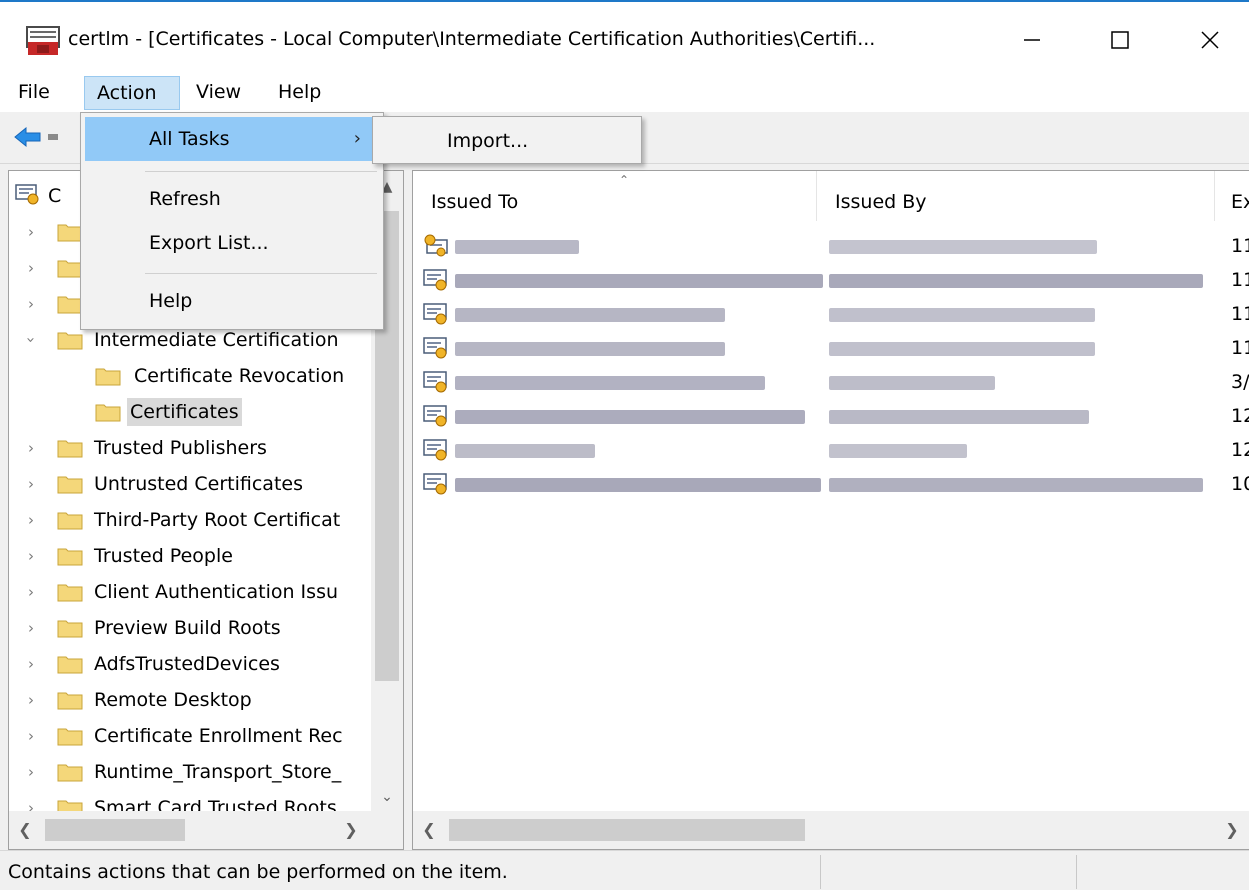 The height and width of the screenshot is (890, 1249). Describe the element at coordinates (239, 376) in the screenshot. I see `tree-item-label: Certificate Revocation` at that location.